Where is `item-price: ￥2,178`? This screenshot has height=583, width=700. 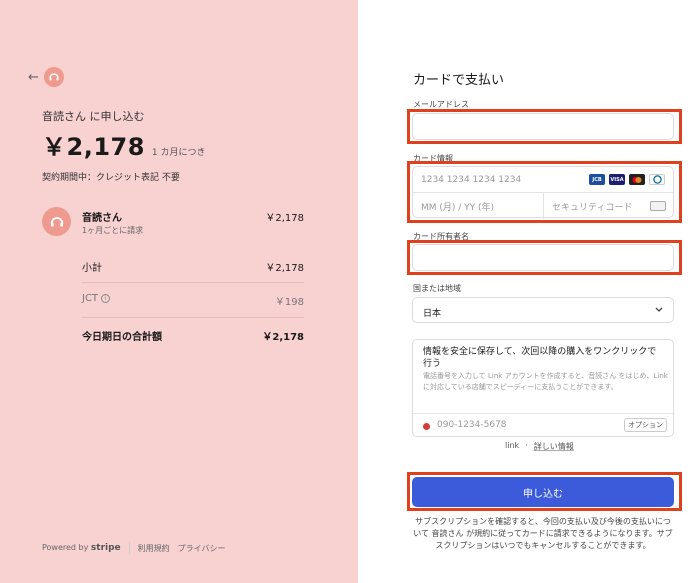 item-price: ￥2,178 is located at coordinates (284, 218).